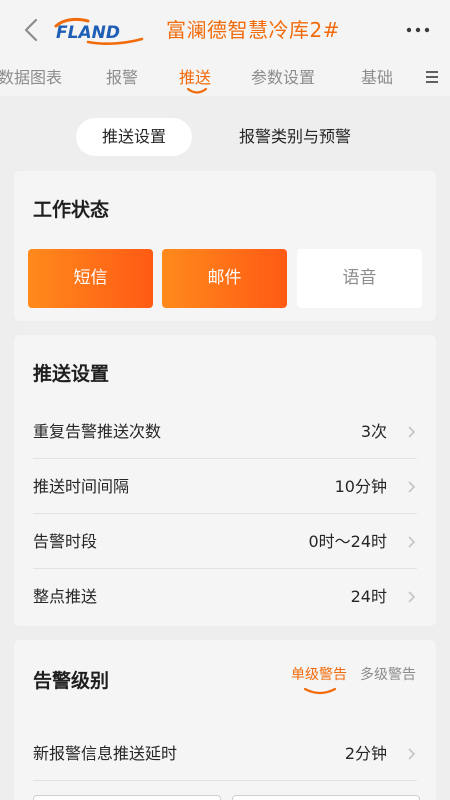 The image size is (450, 800). Describe the element at coordinates (81, 486) in the screenshot. I see `row-label: 推送时间间隔` at that location.